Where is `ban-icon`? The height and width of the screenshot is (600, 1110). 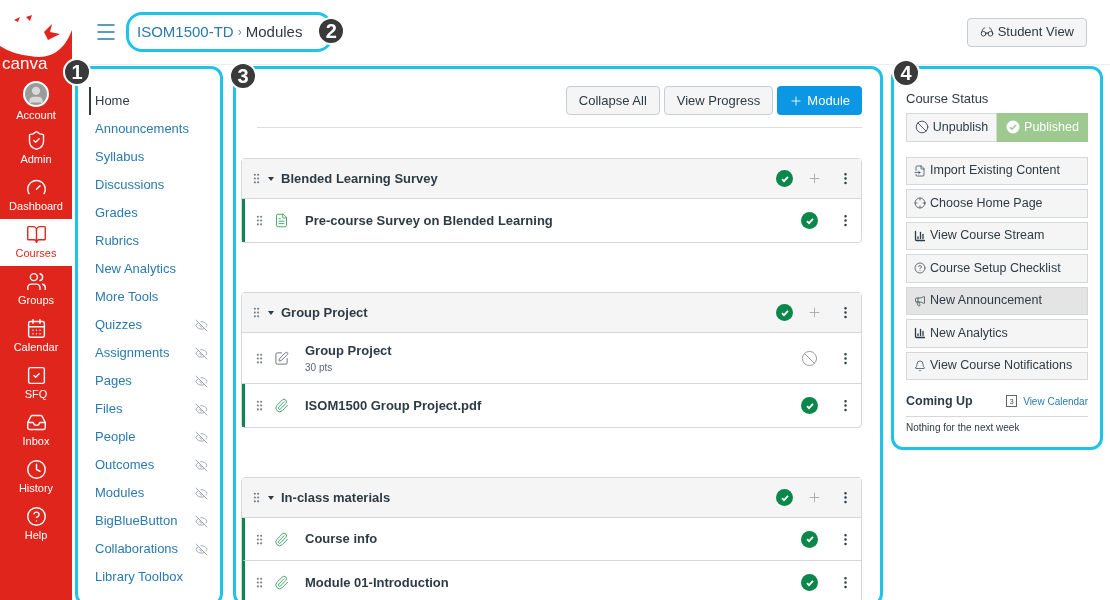 ban-icon is located at coordinates (921, 127).